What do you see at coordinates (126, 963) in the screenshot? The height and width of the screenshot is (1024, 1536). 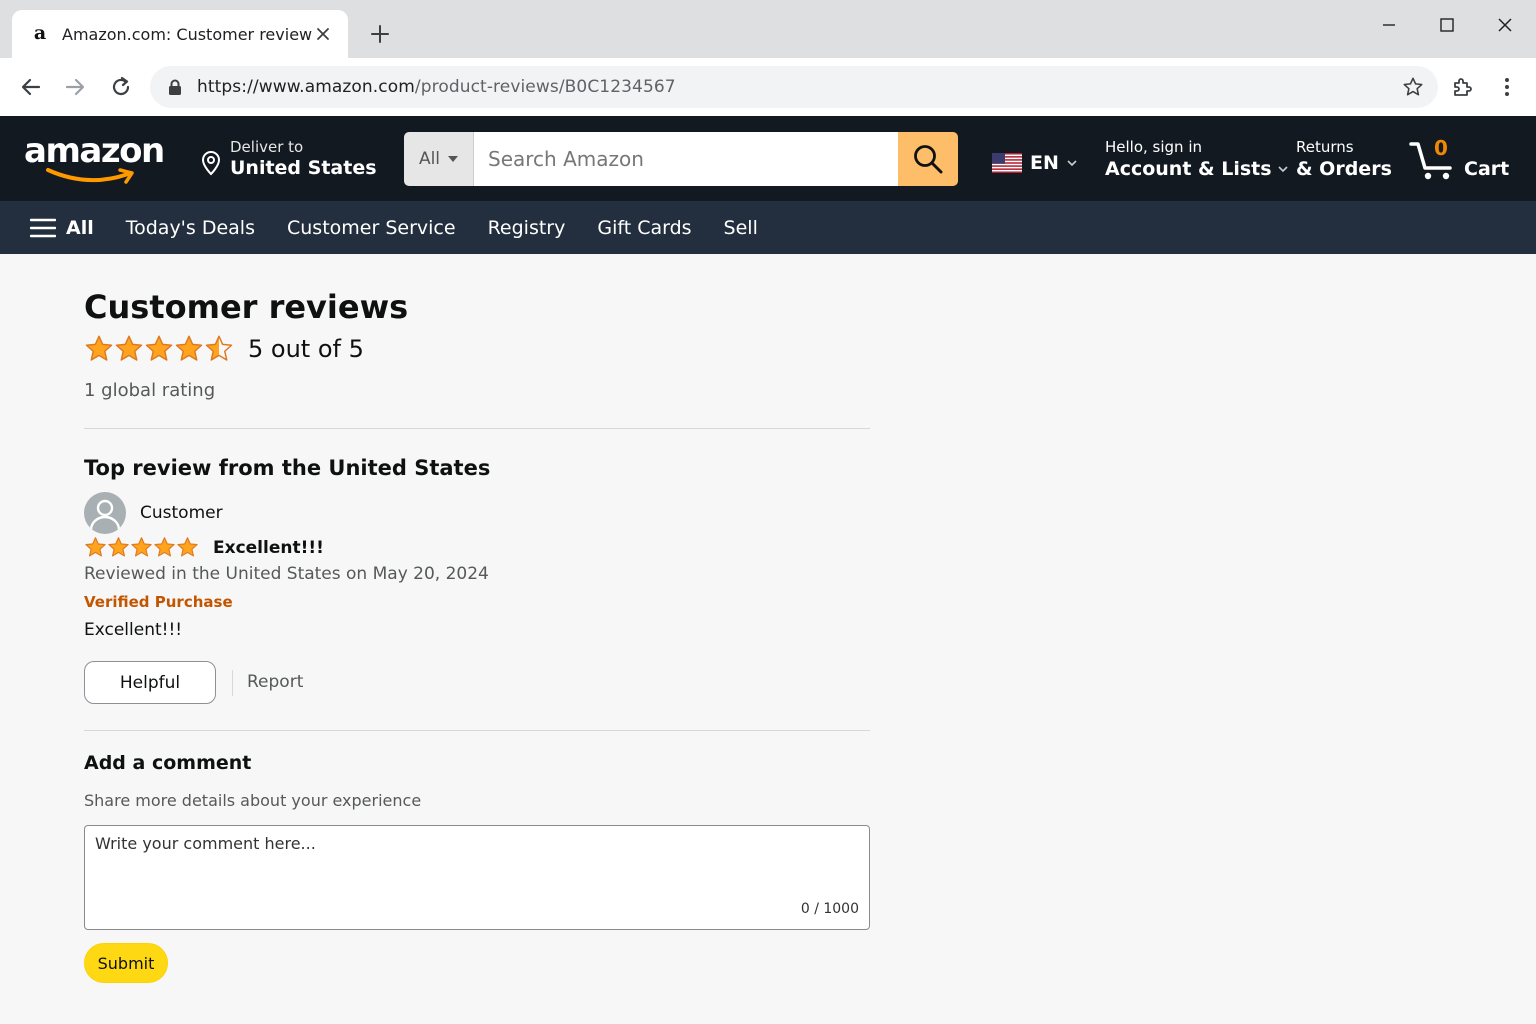 I see `submit-button: Submit` at bounding box center [126, 963].